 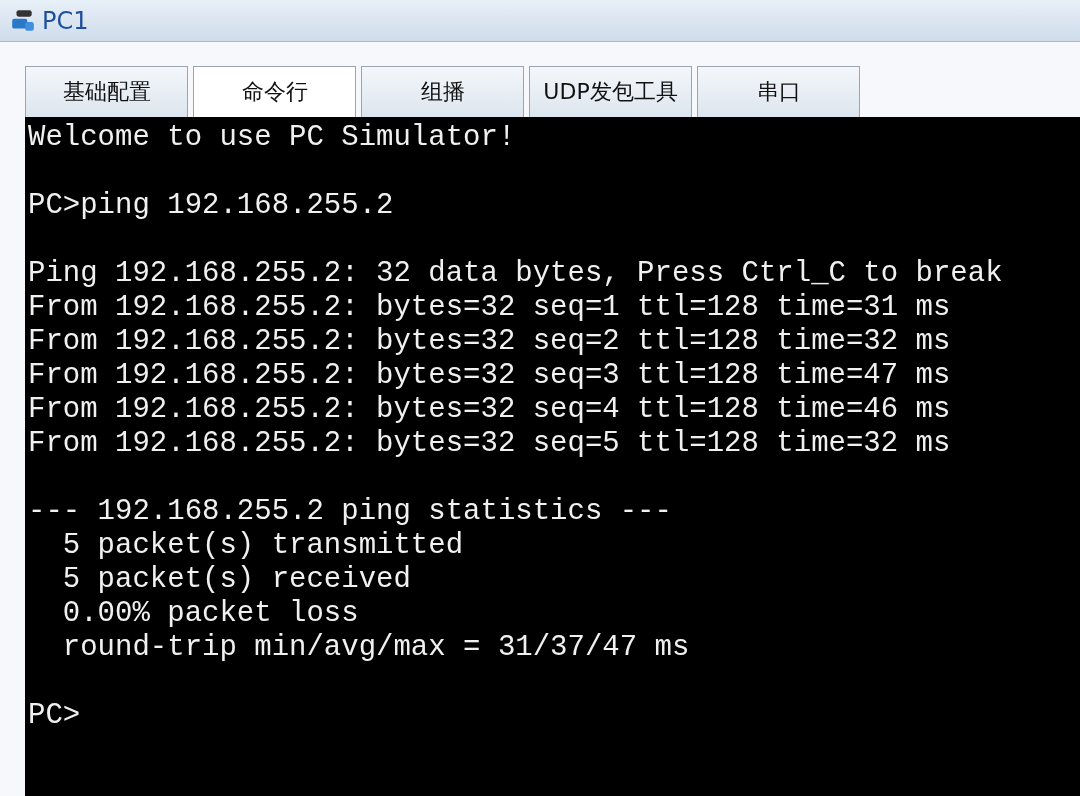 I want to click on console-line: round-trip min/avg/max = 31/37/47 ms, so click(x=375, y=648).